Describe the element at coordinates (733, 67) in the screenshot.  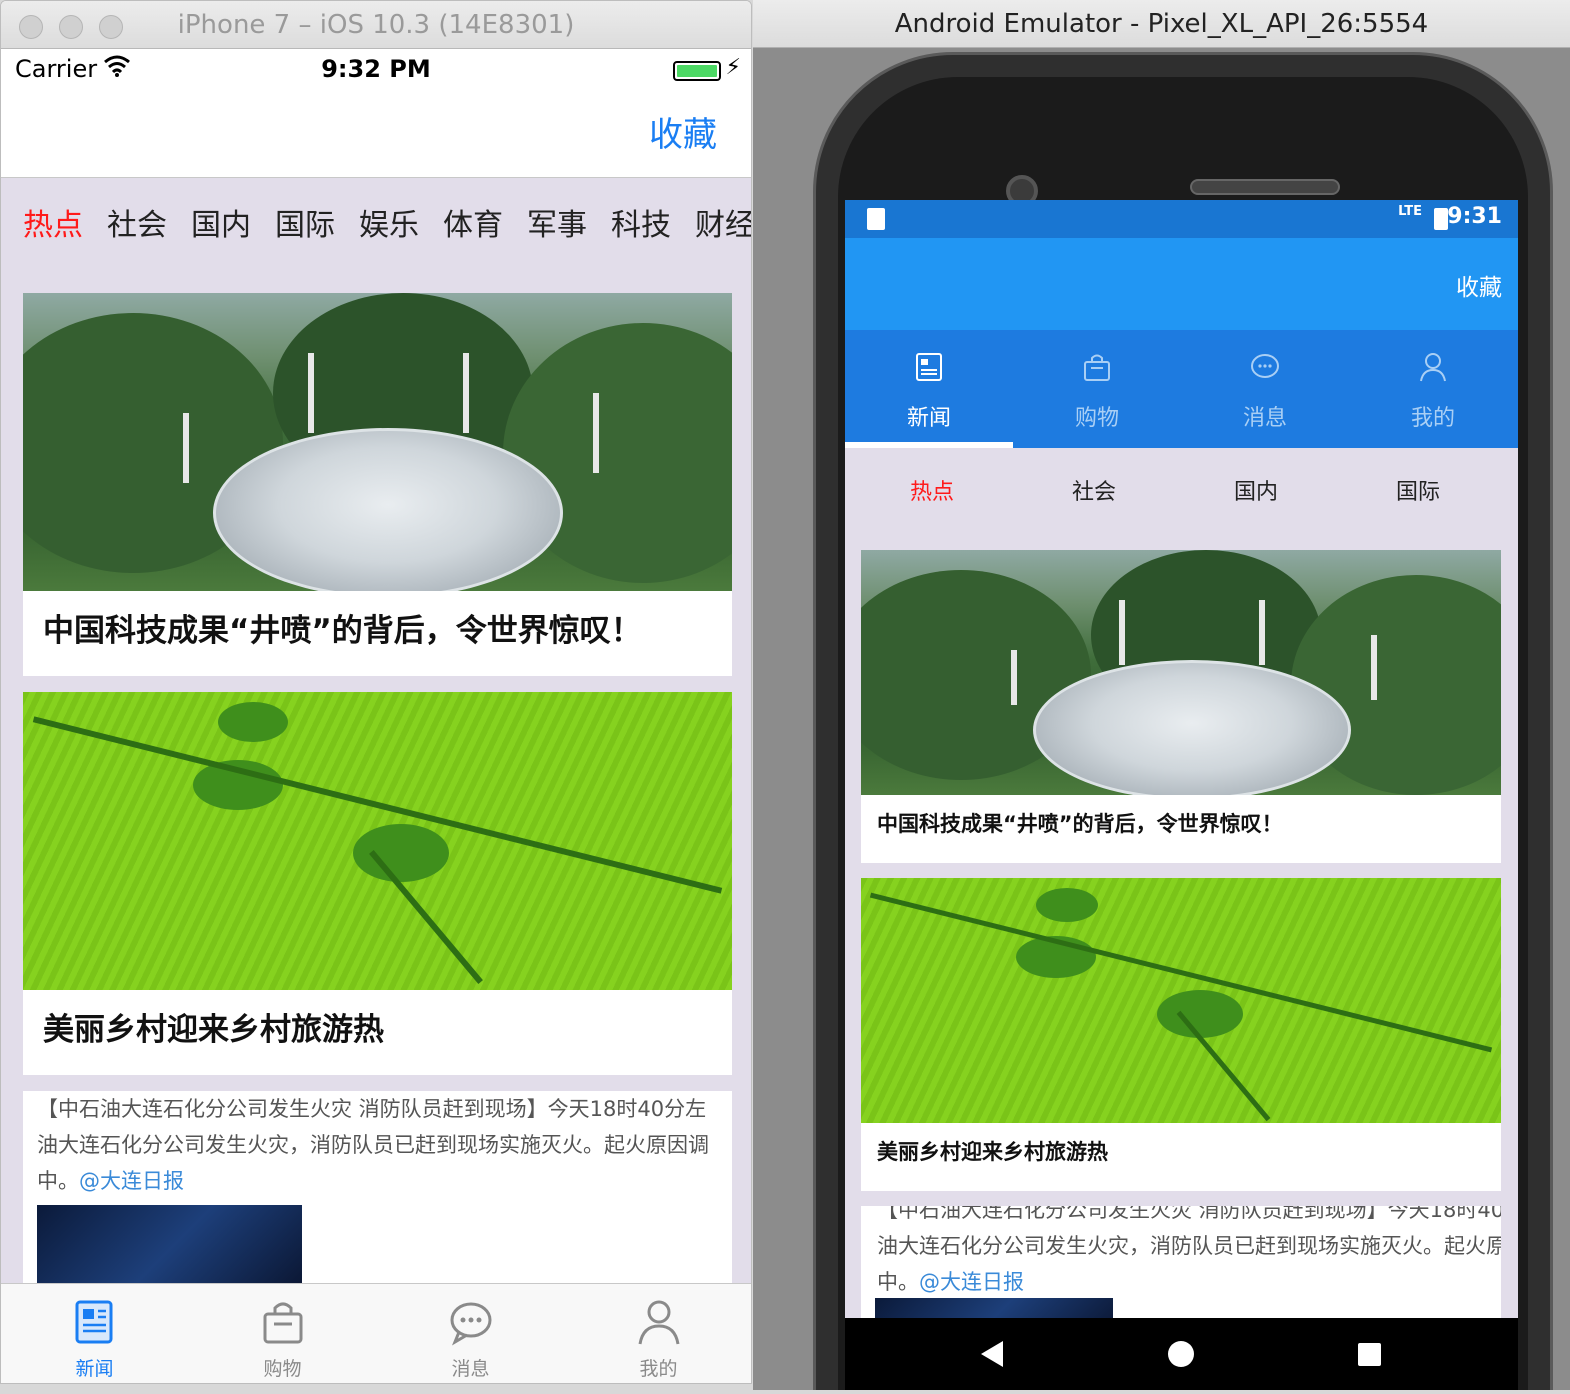
I see `charging-icon: ⚡` at that location.